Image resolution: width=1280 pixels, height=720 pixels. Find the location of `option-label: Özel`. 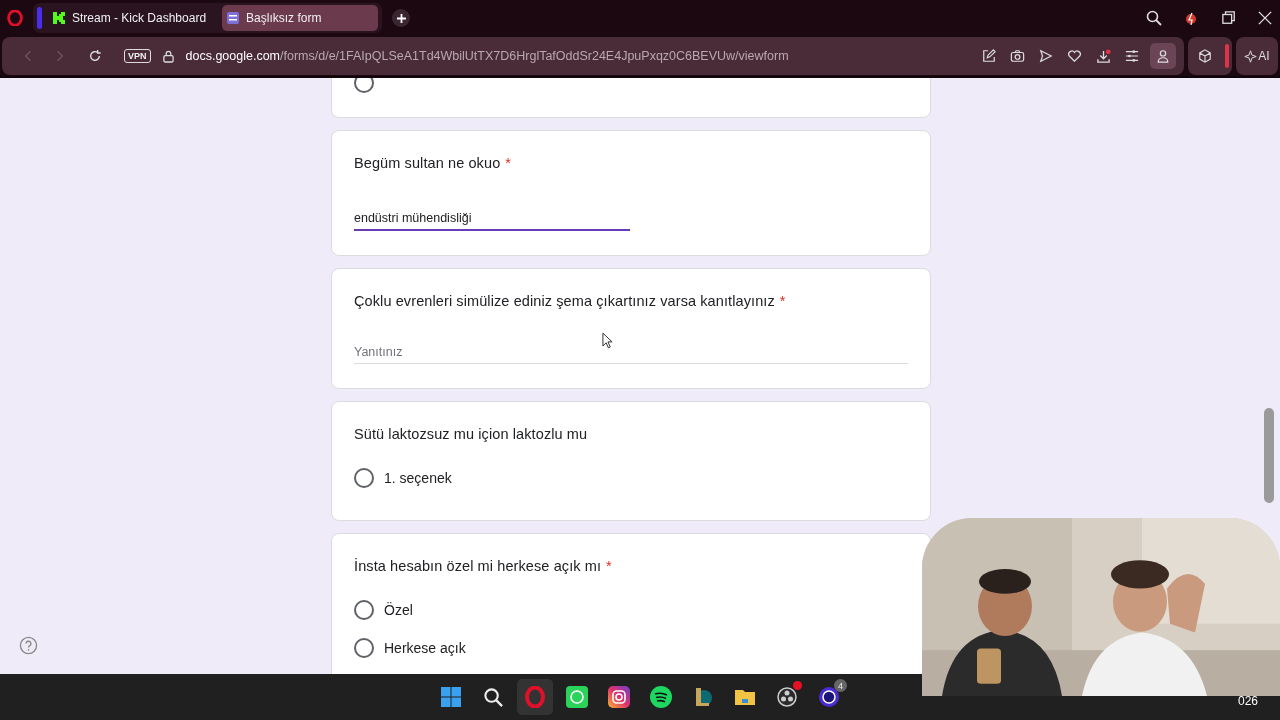

option-label: Özel is located at coordinates (398, 610).